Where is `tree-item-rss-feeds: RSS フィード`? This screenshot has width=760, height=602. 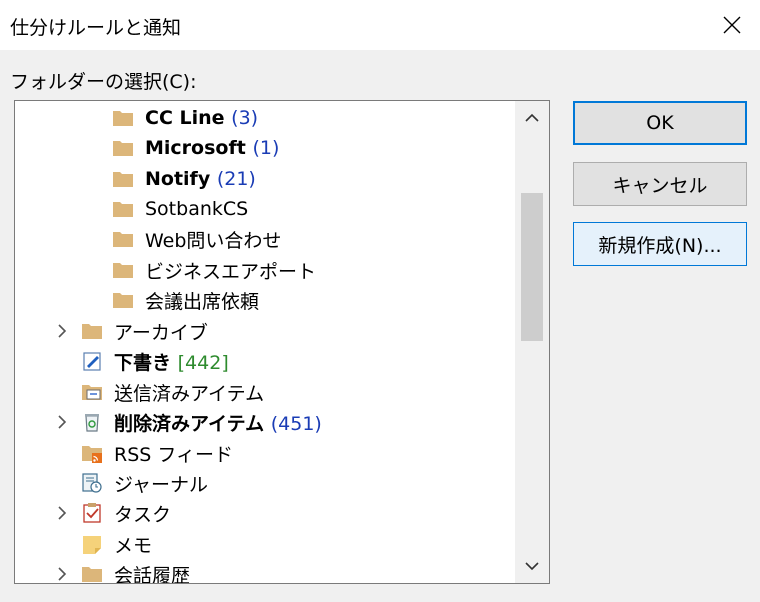 tree-item-rss-feeds: RSS フィード is located at coordinates (265, 453).